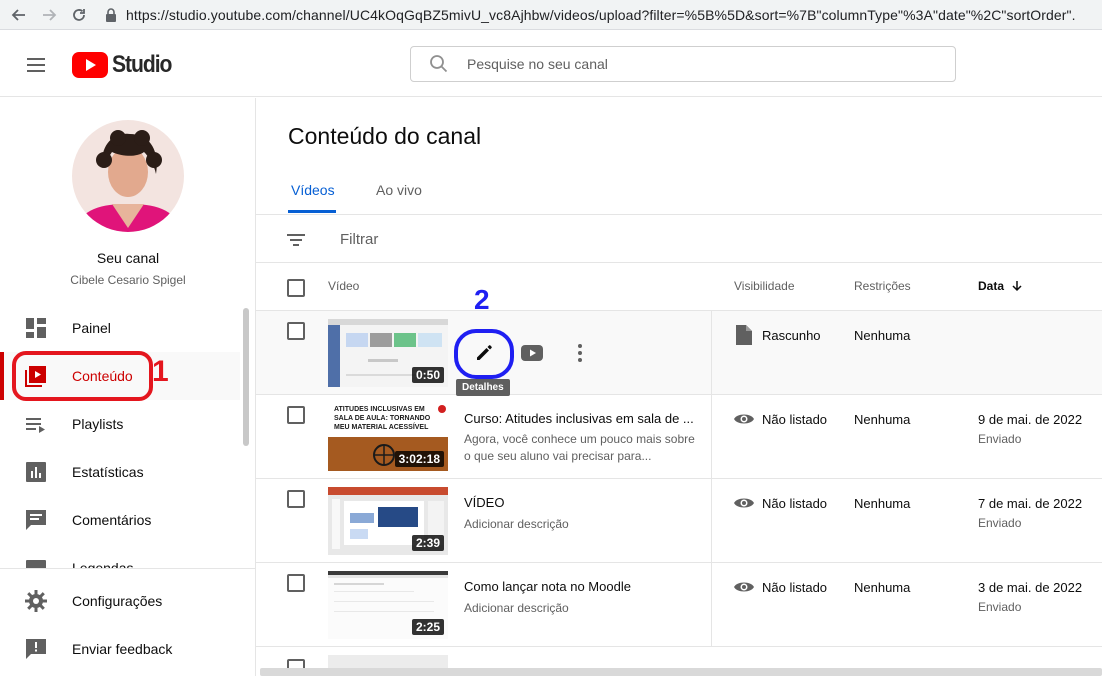  I want to click on channel-label: Seu canal, so click(128, 258).